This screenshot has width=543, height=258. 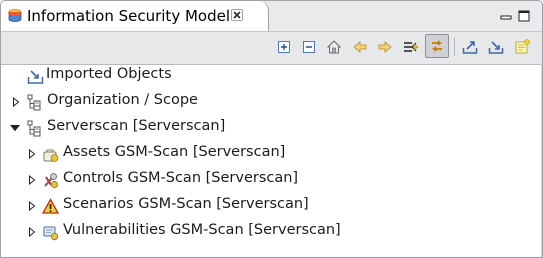 What do you see at coordinates (271, 48) in the screenshot?
I see `view-toolbar` at bounding box center [271, 48].